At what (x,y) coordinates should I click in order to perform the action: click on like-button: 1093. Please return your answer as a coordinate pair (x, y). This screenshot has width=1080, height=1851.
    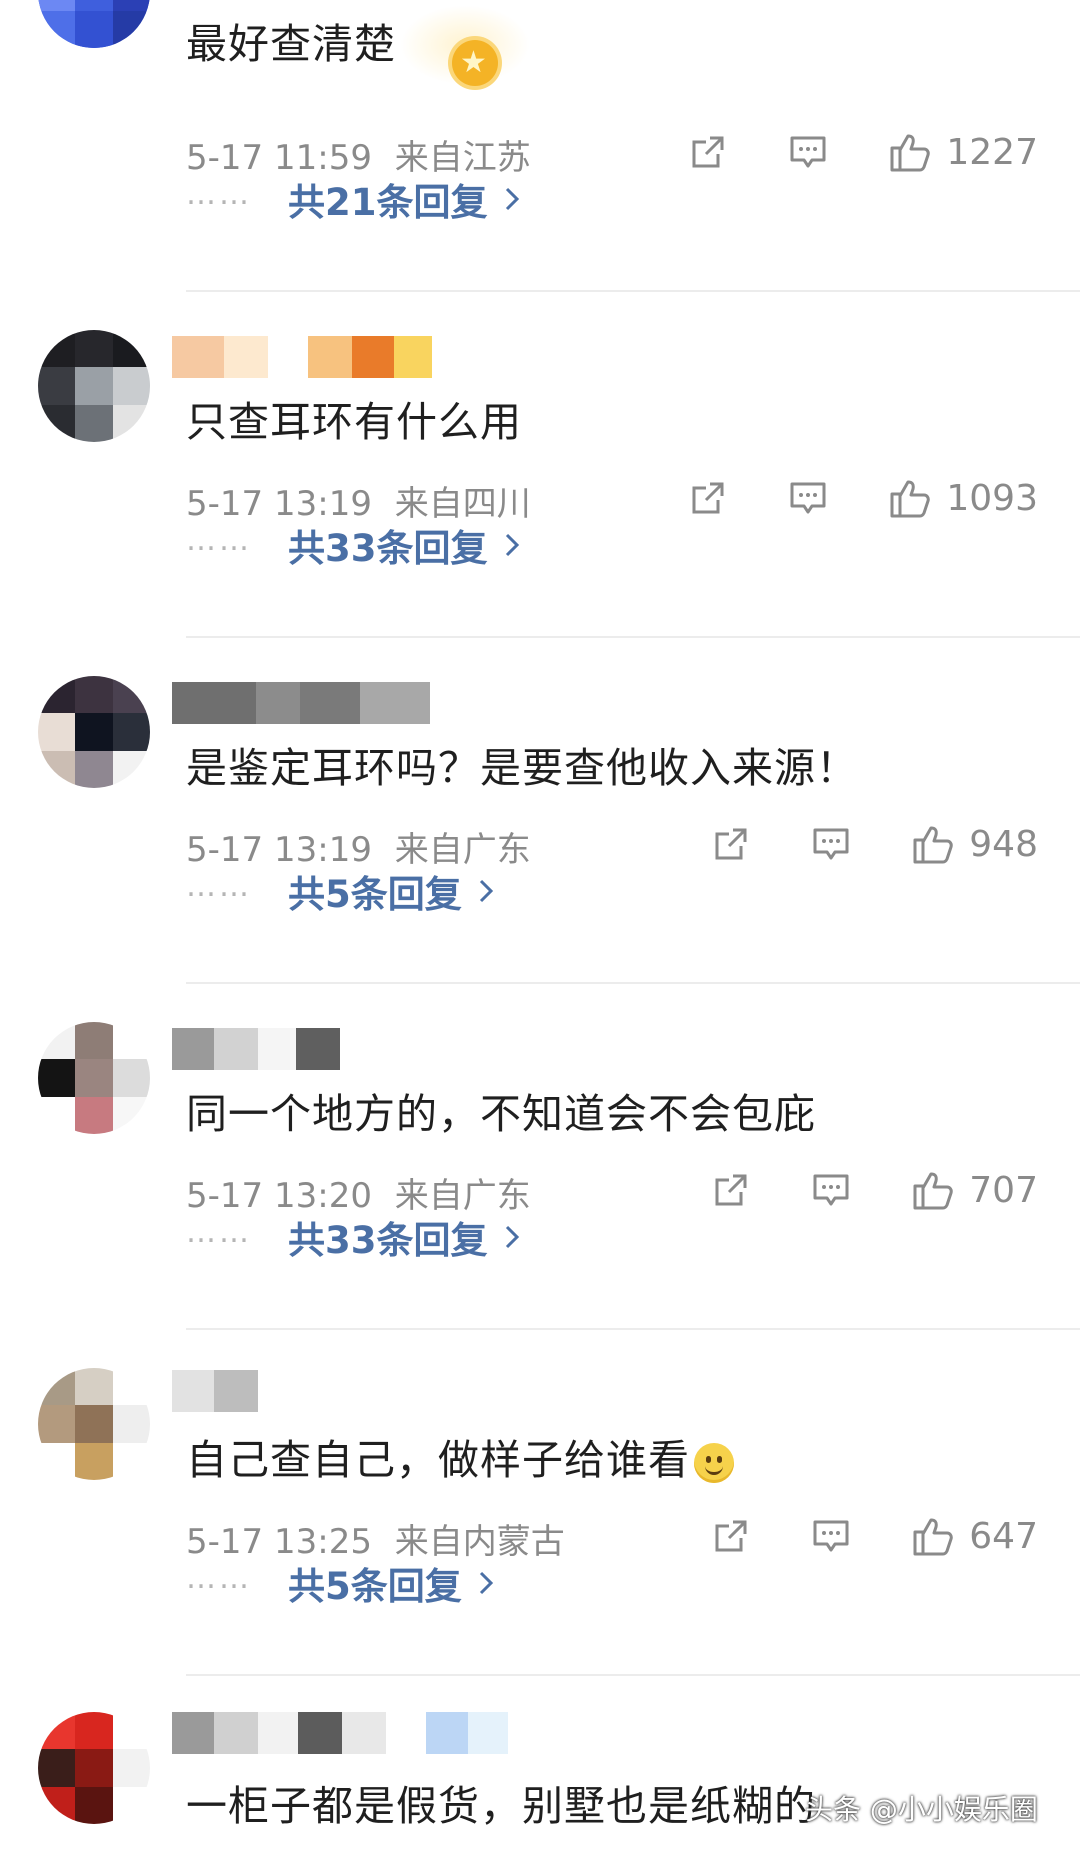
    Looking at the image, I should click on (963, 498).